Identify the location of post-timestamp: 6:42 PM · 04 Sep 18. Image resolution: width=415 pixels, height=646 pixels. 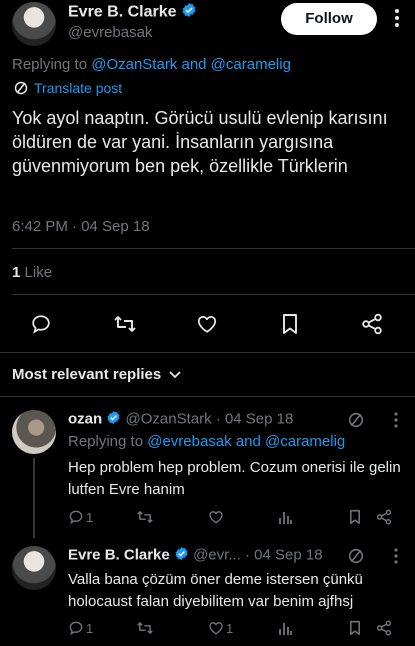
(81, 226).